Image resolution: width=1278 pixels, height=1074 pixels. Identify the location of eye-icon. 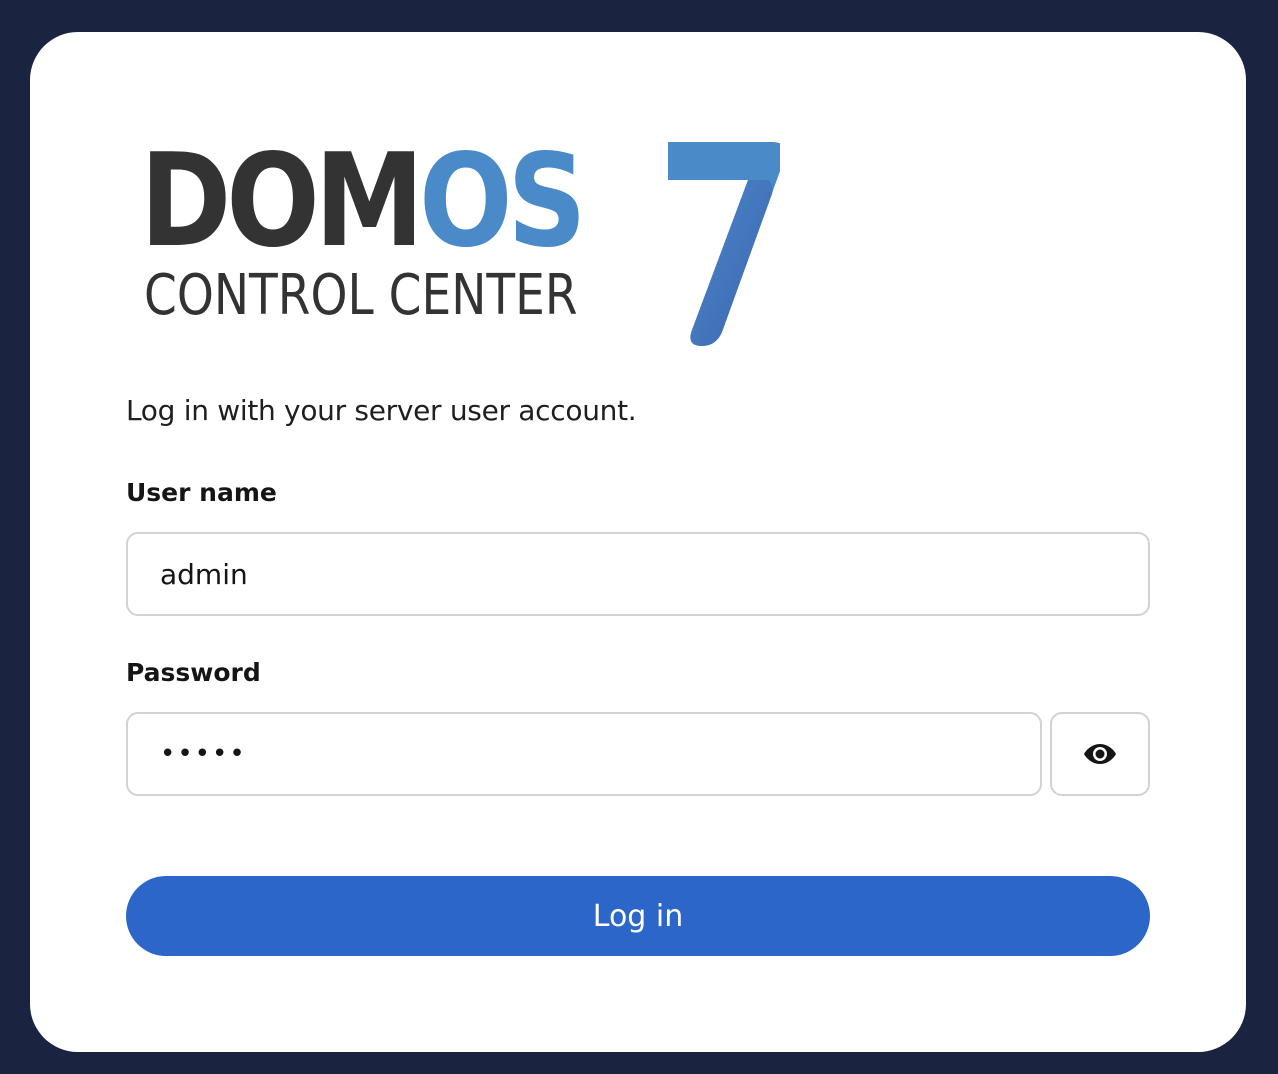
(1100, 754).